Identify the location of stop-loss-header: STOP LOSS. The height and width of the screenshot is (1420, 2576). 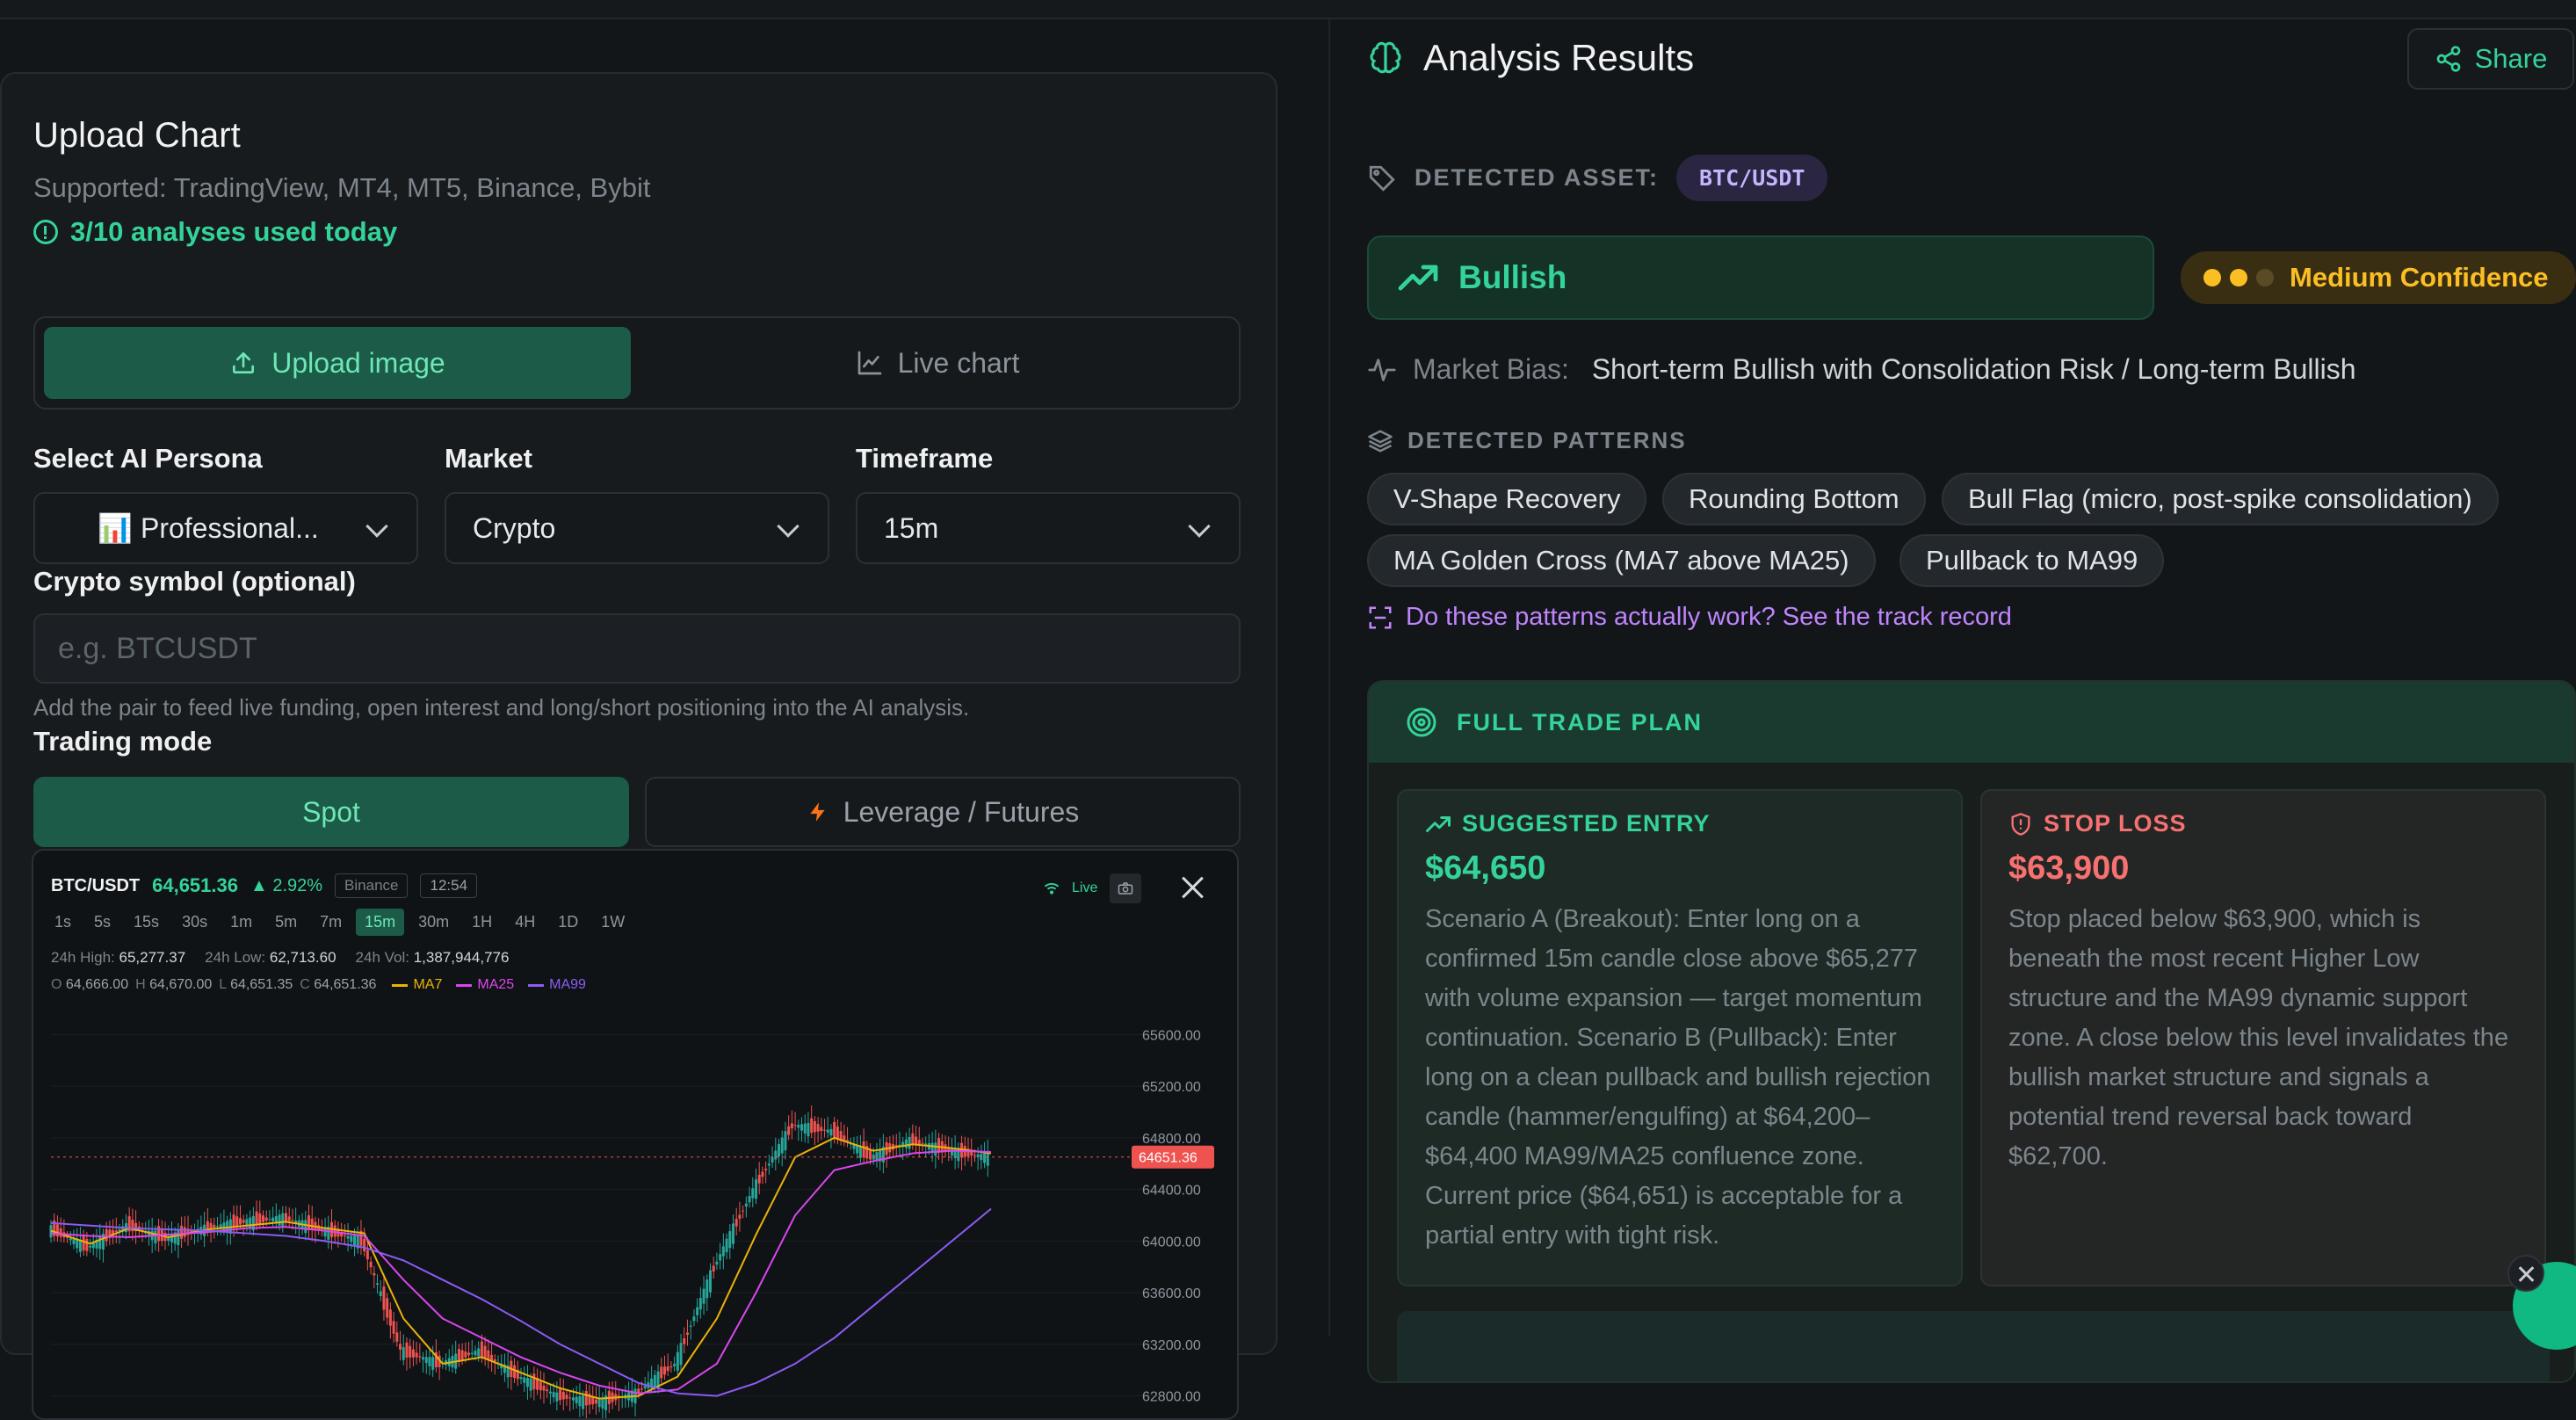
(2263, 823).